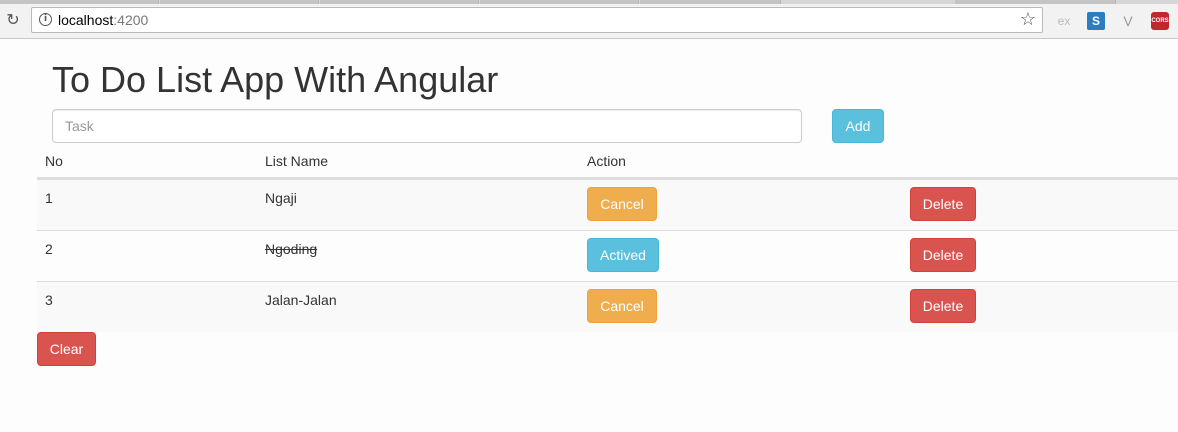 The image size is (1178, 432). I want to click on v-extension-icon: V, so click(1128, 21).